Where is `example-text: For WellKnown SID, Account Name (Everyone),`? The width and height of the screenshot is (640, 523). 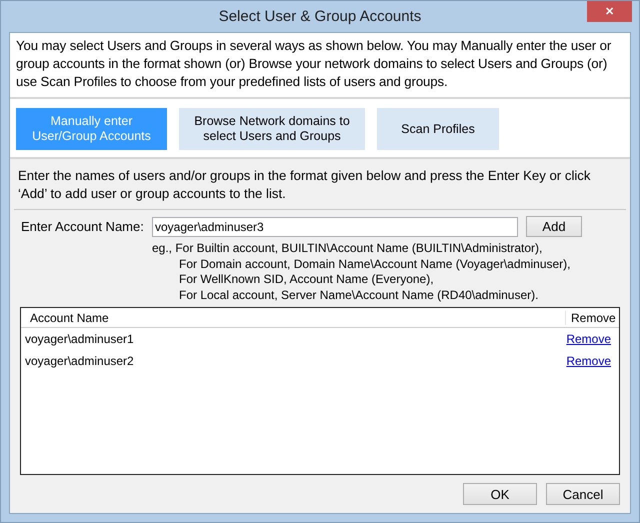 example-text: For WellKnown SID, Account Name (Everyone), is located at coordinates (306, 280).